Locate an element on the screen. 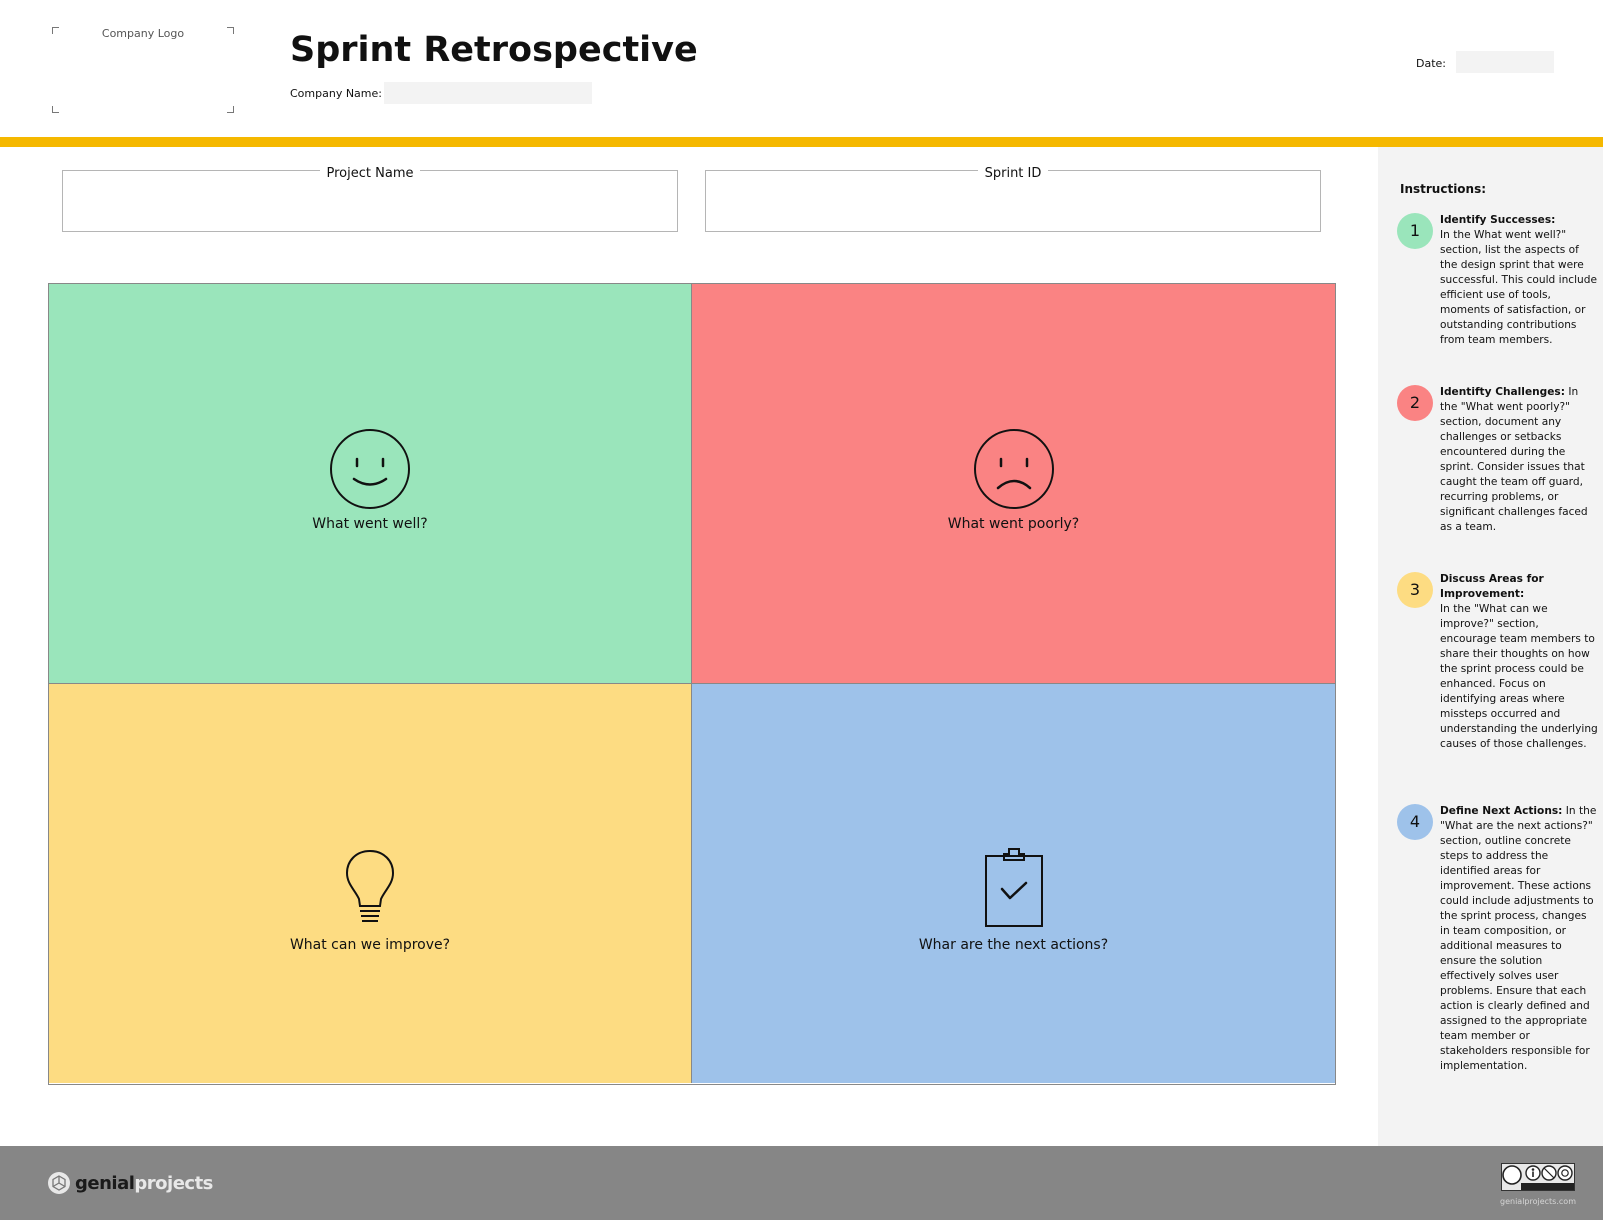 The height and width of the screenshot is (1220, 1603). genial-projects-logo-icon is located at coordinates (59, 1183).